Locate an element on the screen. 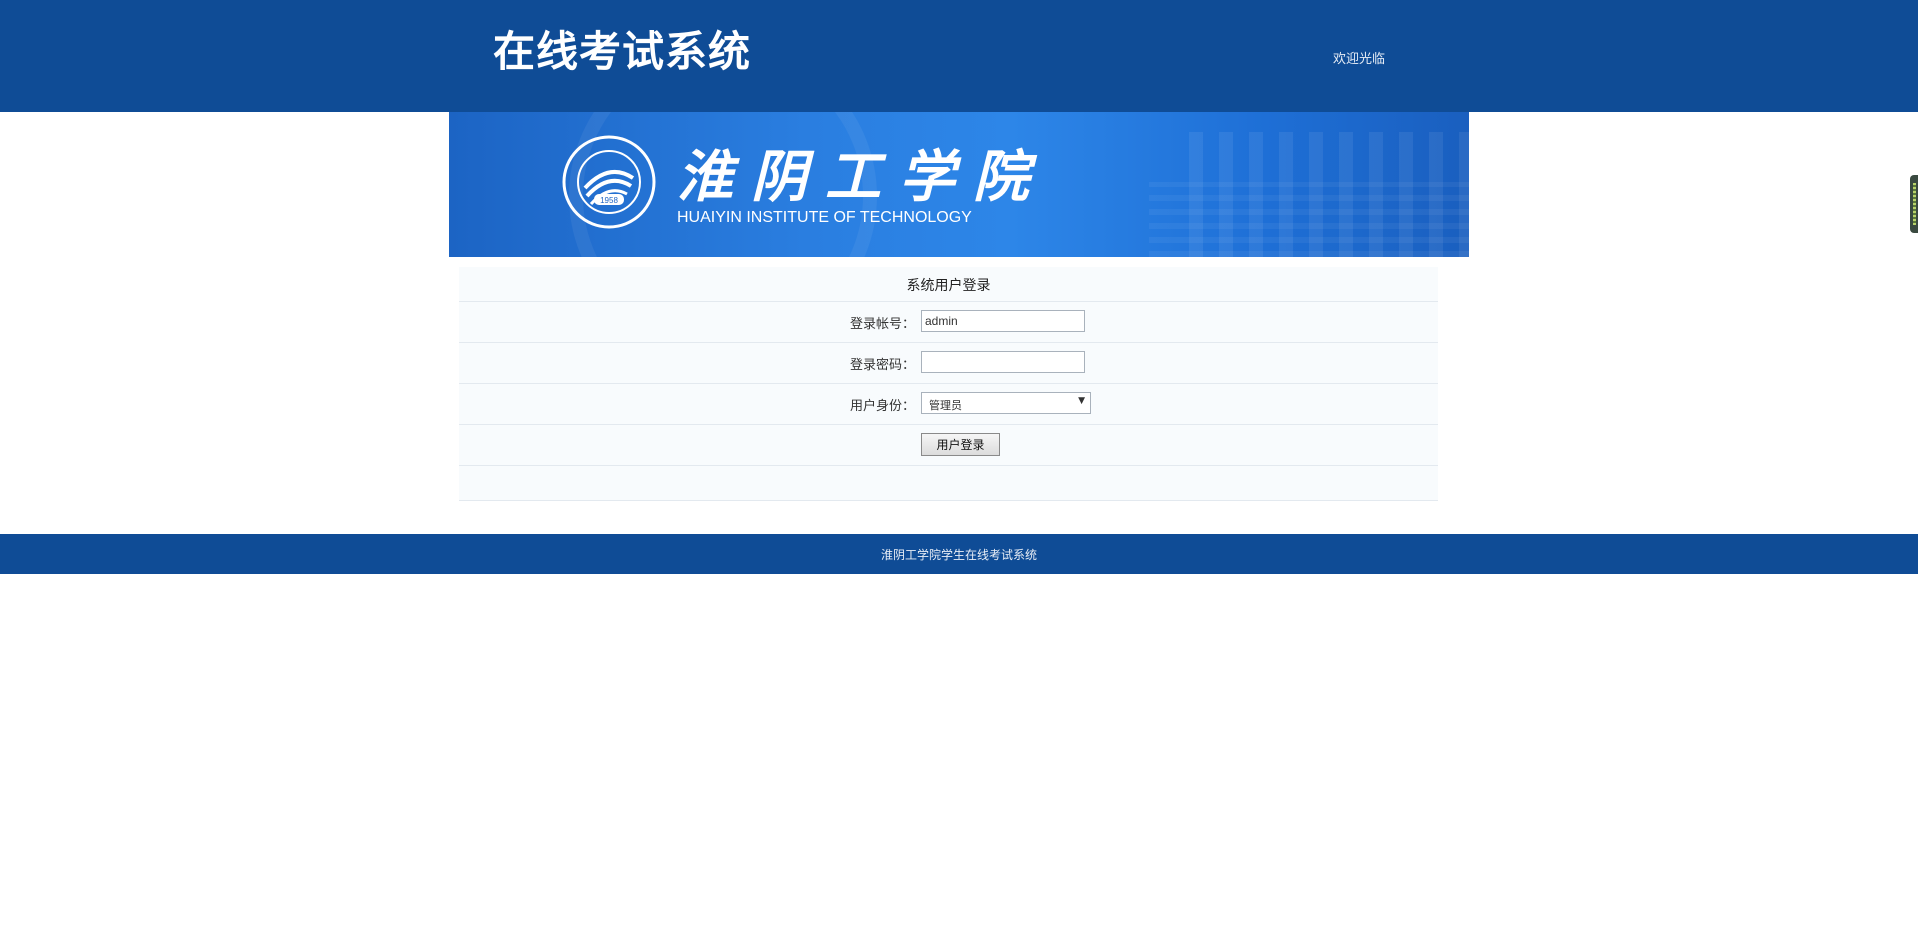 This screenshot has height=937, width=1918. footer-text: 淮阴工学院学生在线考试系统 is located at coordinates (958, 555).